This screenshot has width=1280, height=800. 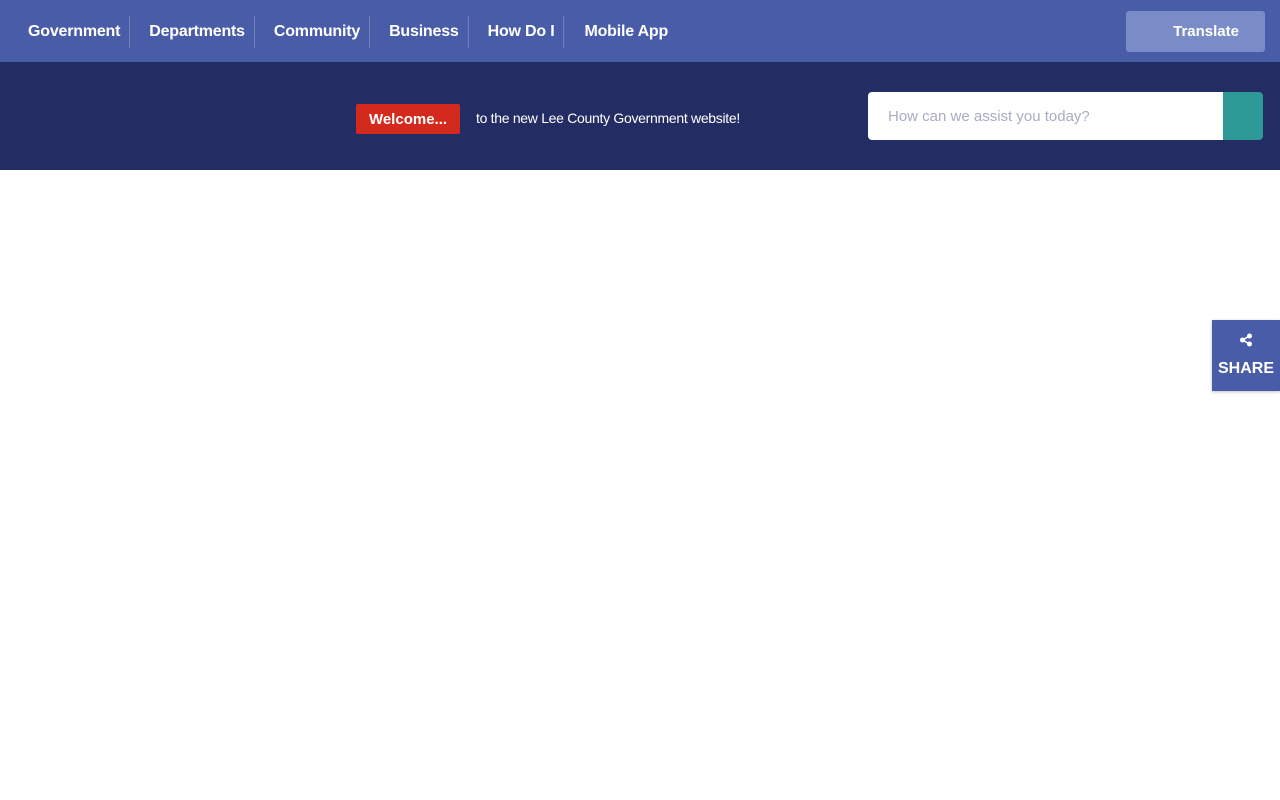 I want to click on nav-item-how-do-i: How Do I, so click(x=517, y=32).